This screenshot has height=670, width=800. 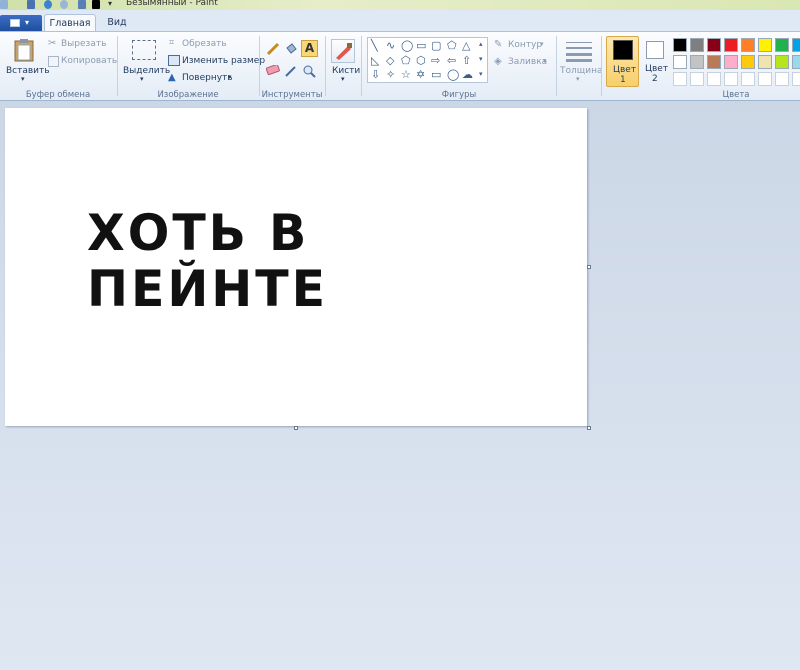 What do you see at coordinates (64, 4) in the screenshot?
I see `redo-icon` at bounding box center [64, 4].